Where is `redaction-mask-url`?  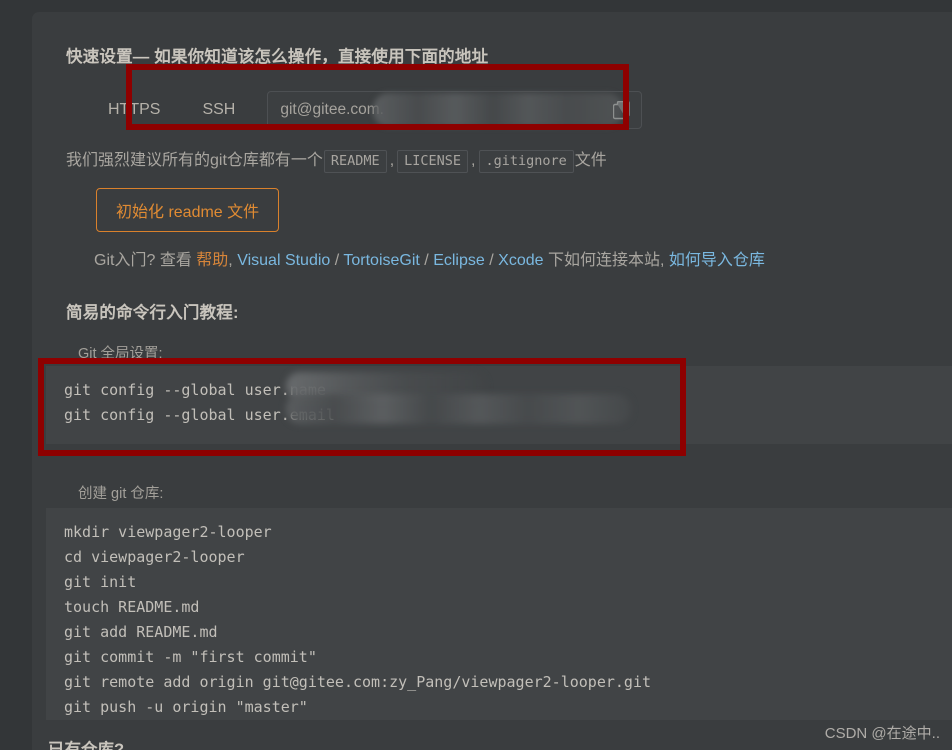
redaction-mask-url is located at coordinates (498, 110).